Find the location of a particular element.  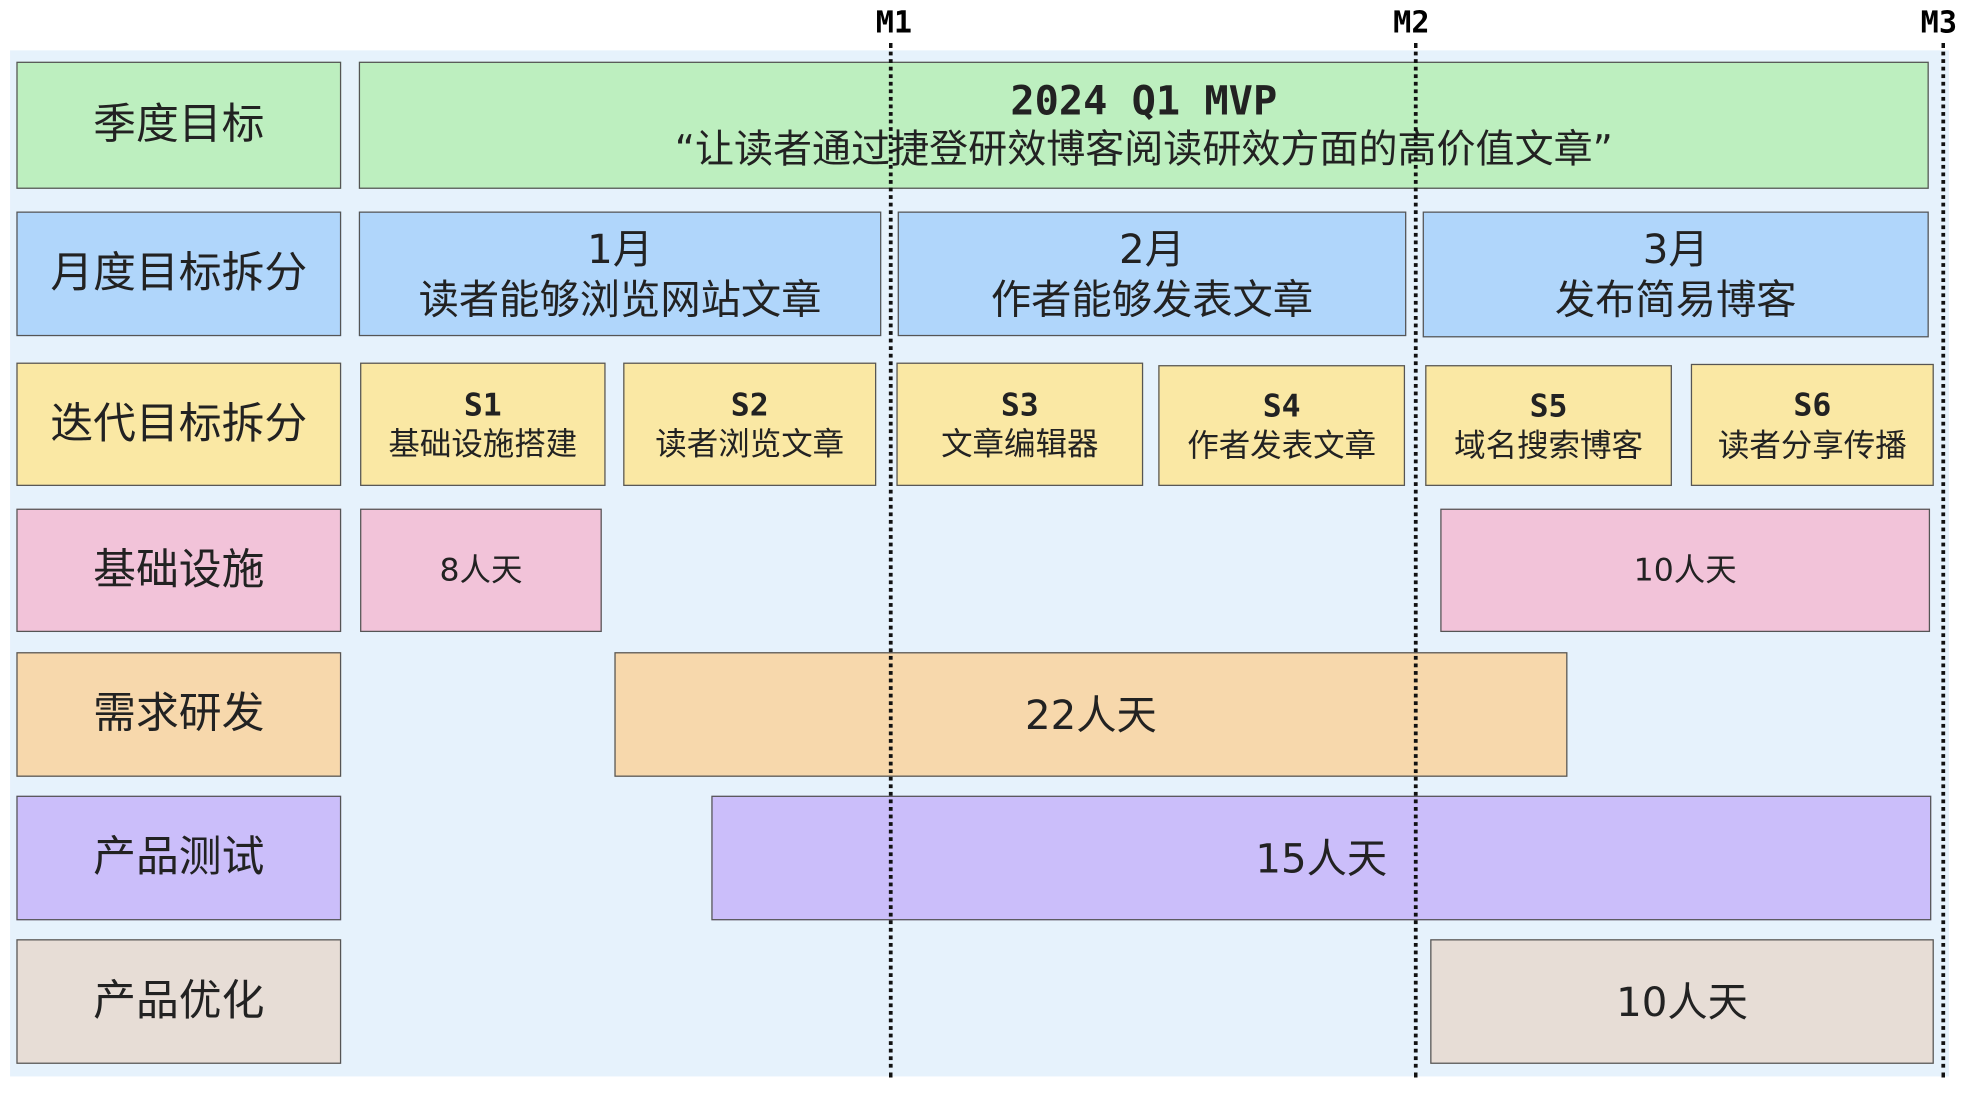

sprint-name: S6 is located at coordinates (1812, 405).